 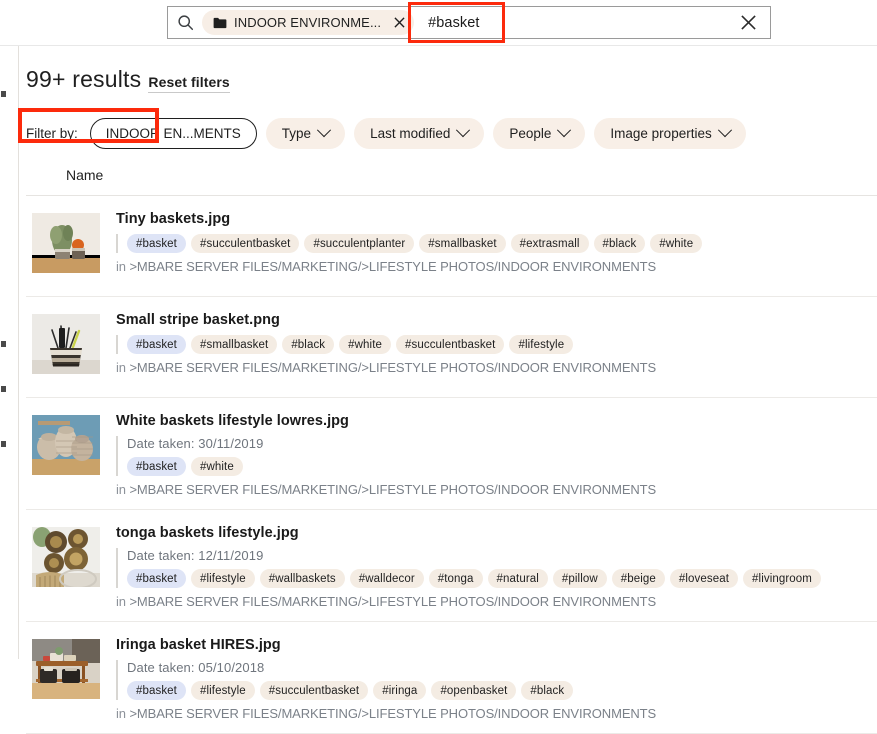 I want to click on date-taken: Date taken: 30/11/2019, so click(x=195, y=443).